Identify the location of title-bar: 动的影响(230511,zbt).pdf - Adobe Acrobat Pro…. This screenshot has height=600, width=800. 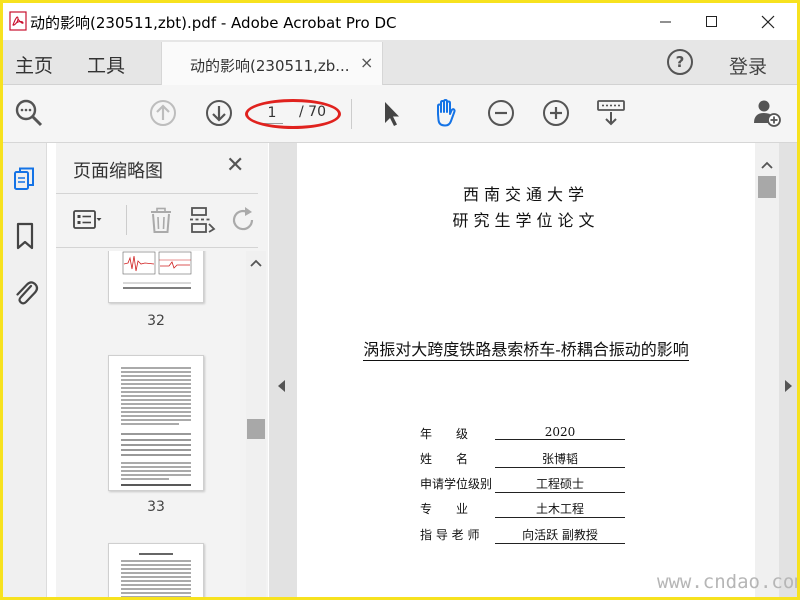
(400, 21).